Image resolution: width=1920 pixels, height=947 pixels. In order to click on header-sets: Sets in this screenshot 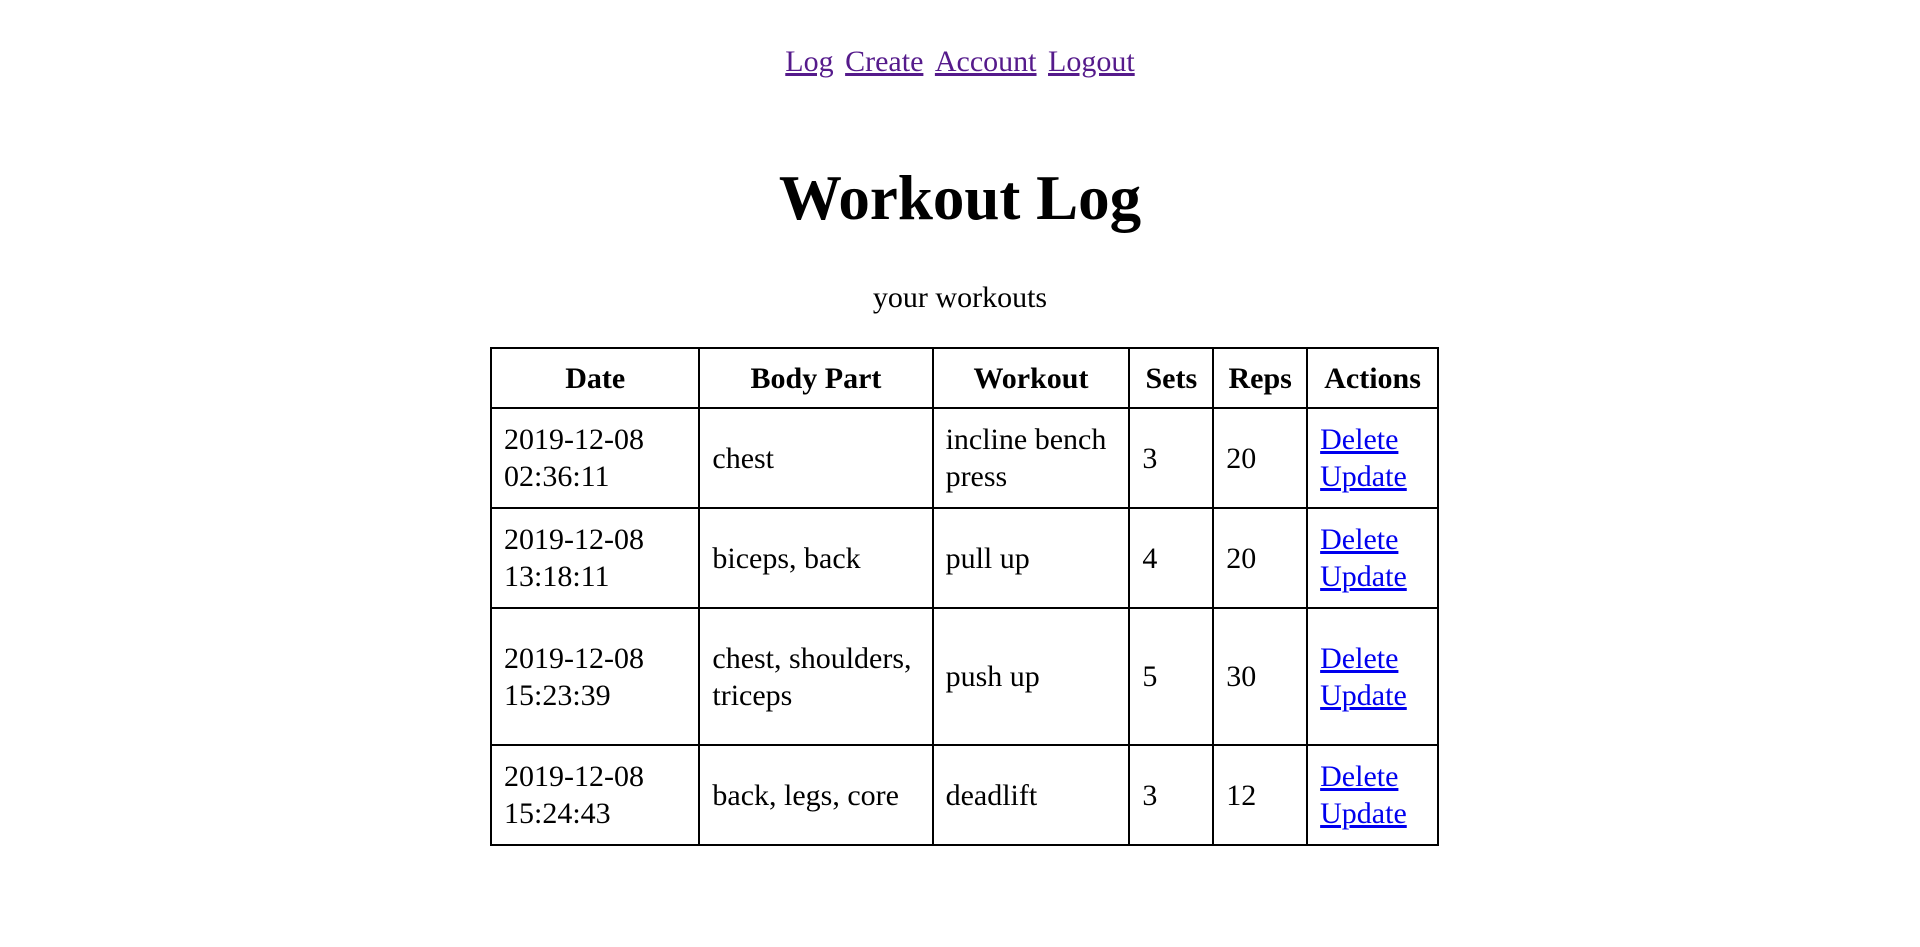, I will do `click(1171, 378)`.